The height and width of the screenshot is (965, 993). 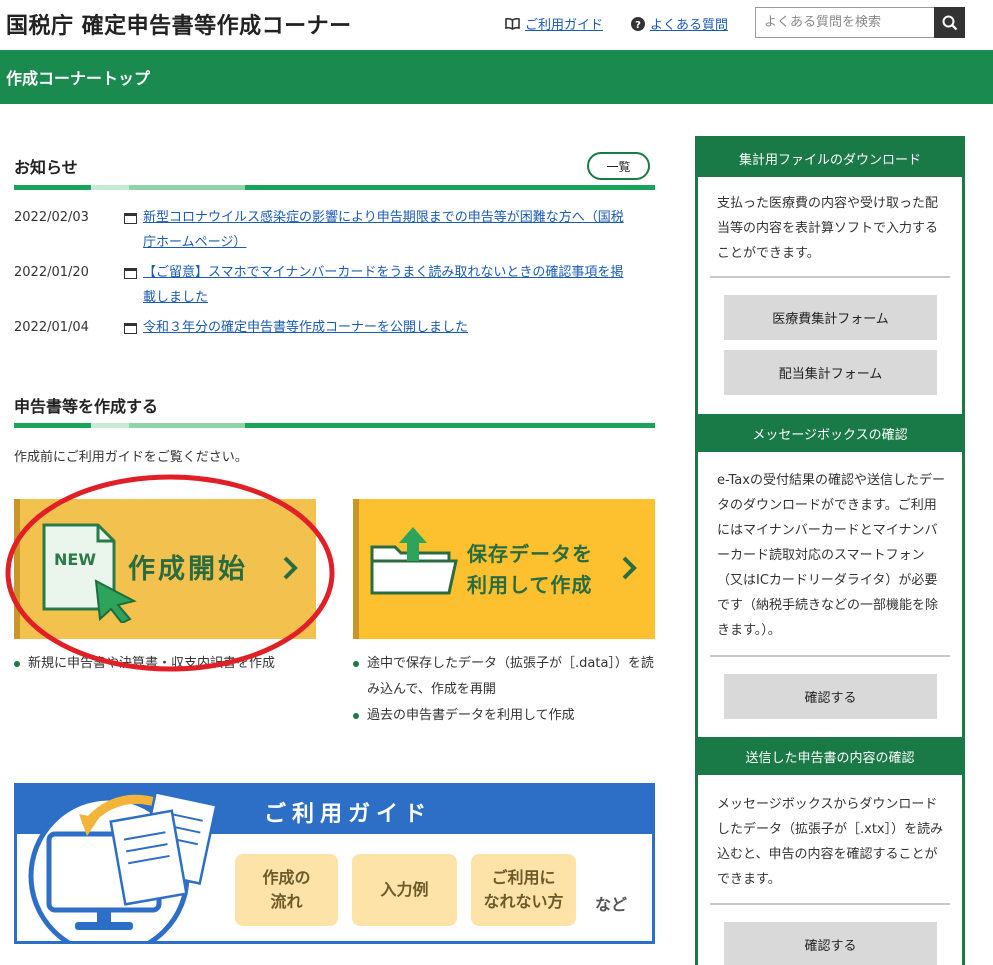 What do you see at coordinates (51, 217) in the screenshot?
I see `notice-date: 2022/02/03` at bounding box center [51, 217].